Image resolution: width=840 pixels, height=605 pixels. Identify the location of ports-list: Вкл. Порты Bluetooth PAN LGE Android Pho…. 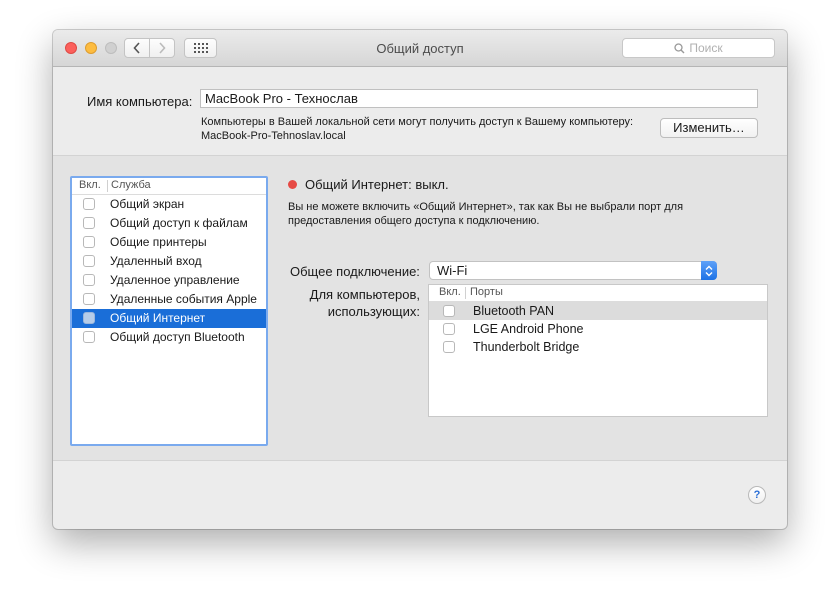
(598, 350).